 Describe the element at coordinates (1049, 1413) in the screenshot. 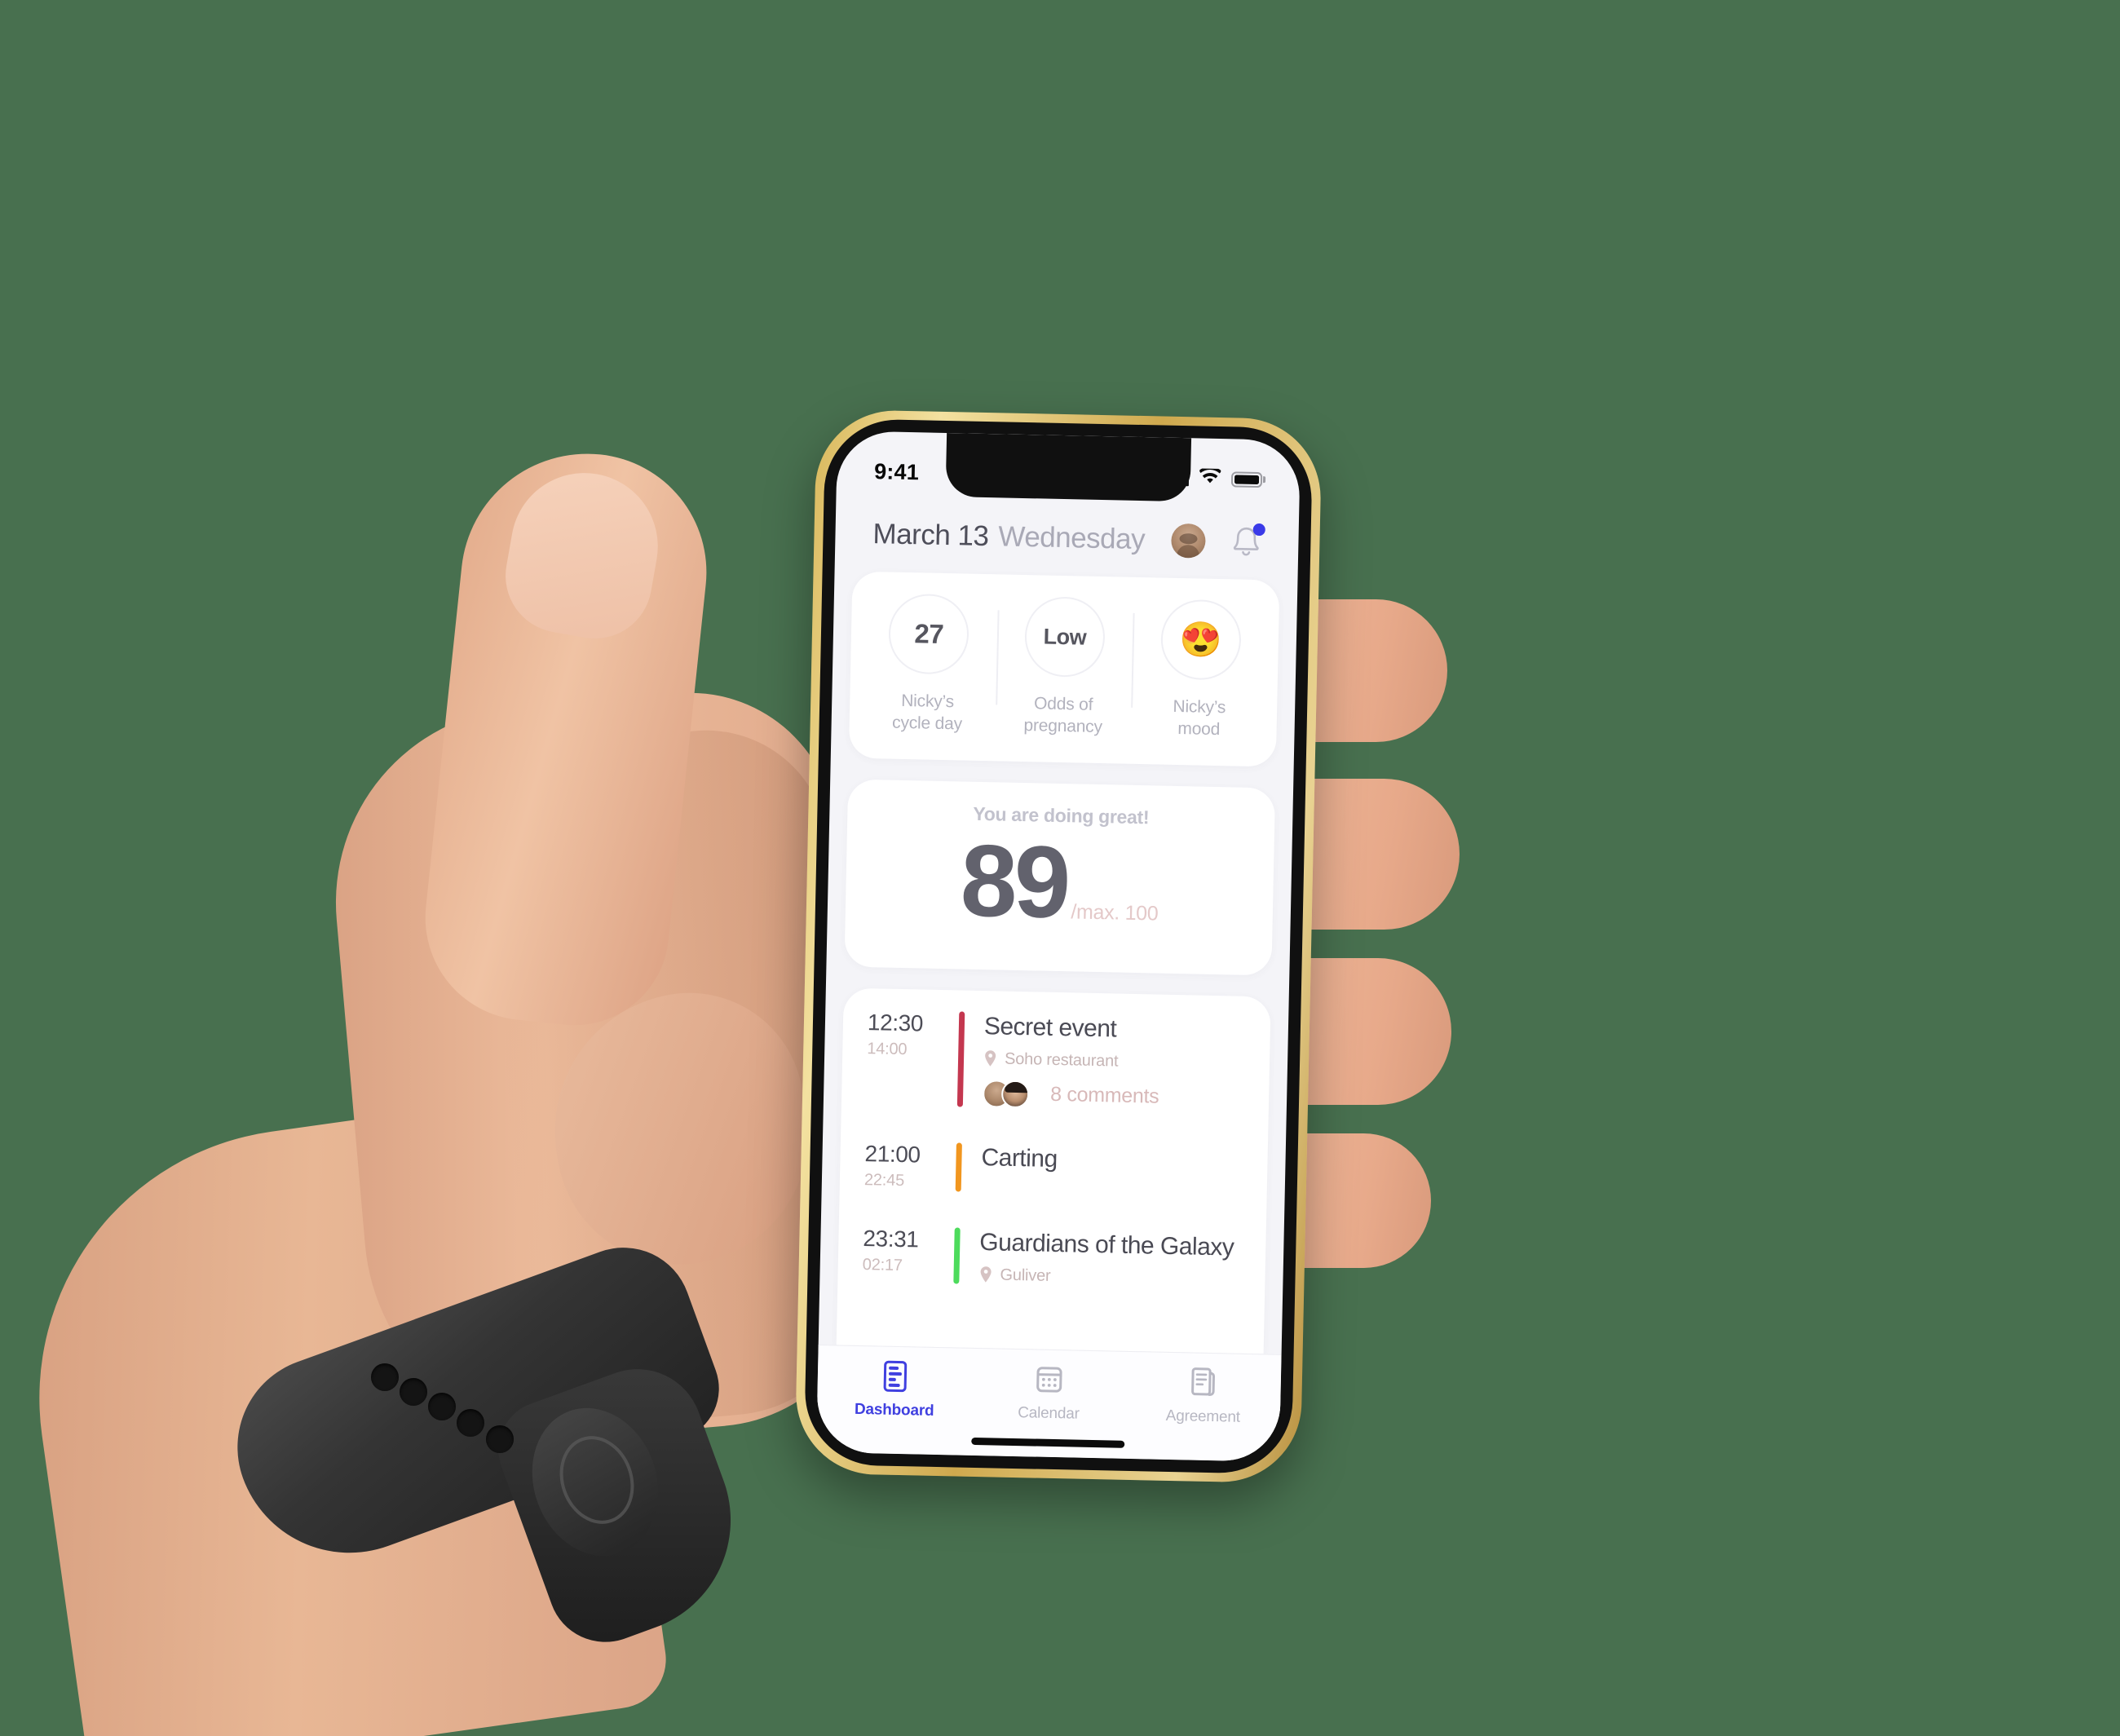

I see `tab-label: Calendar` at that location.